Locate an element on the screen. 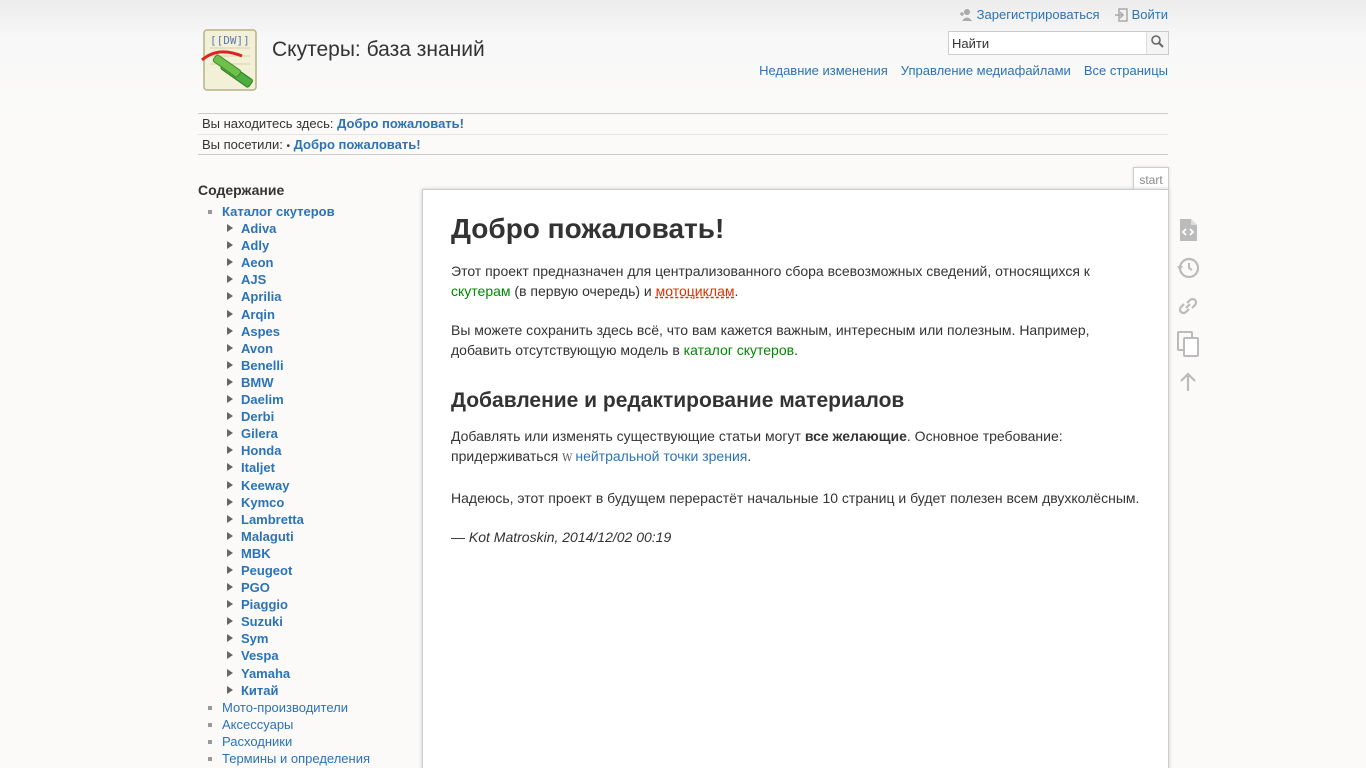 This screenshot has width=1366, height=768. location-label: Вы находитесь здесь: is located at coordinates (268, 123).